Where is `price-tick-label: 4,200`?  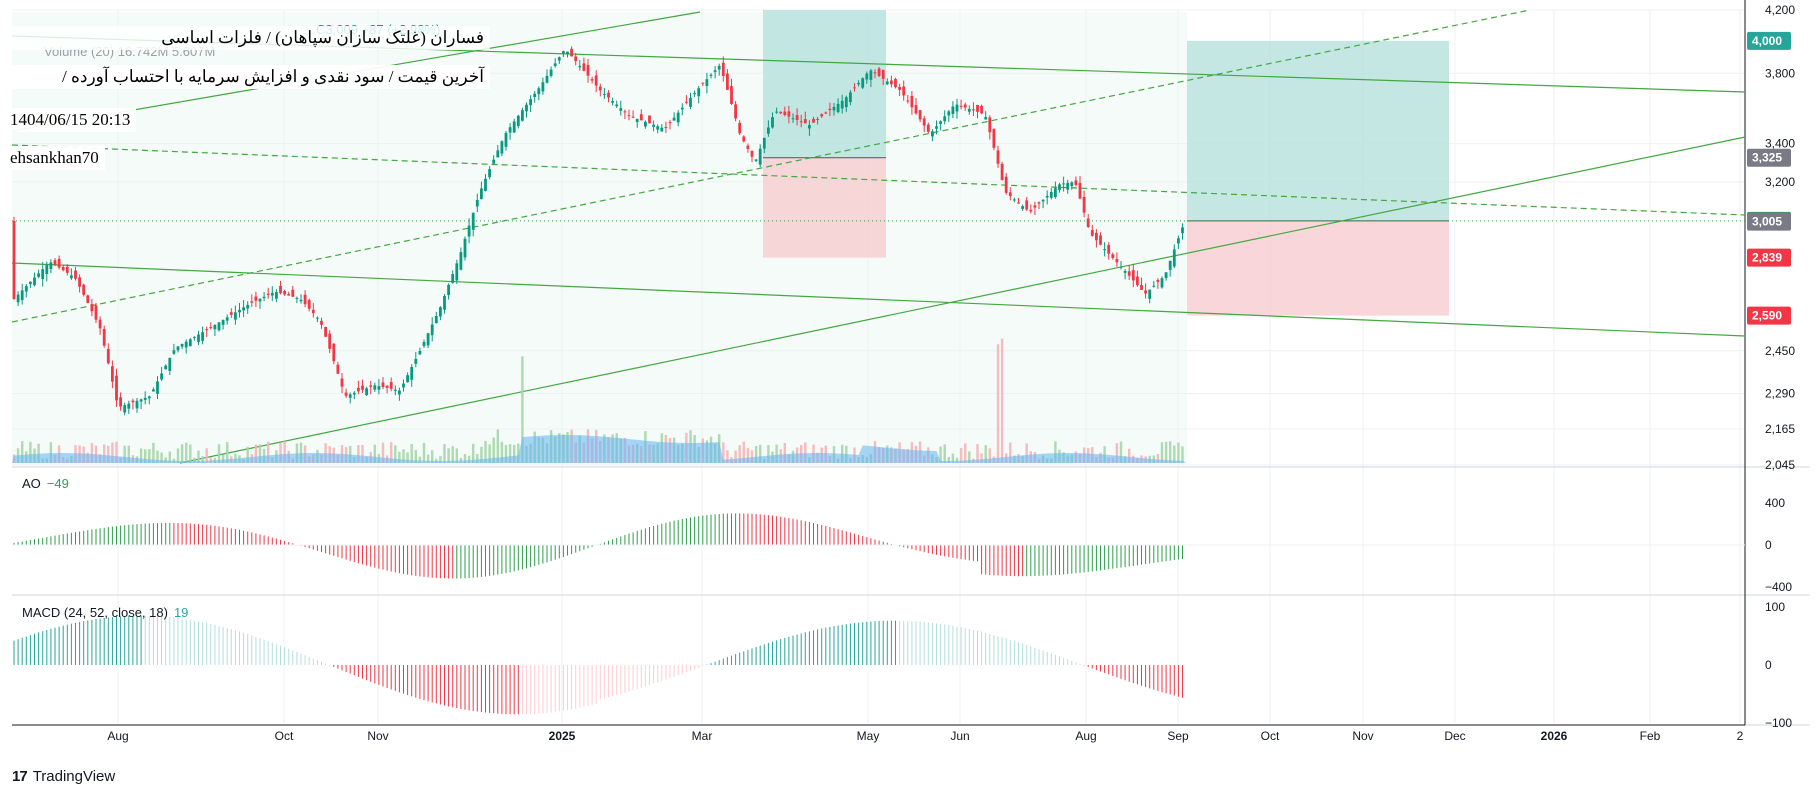
price-tick-label: 4,200 is located at coordinates (1780, 10).